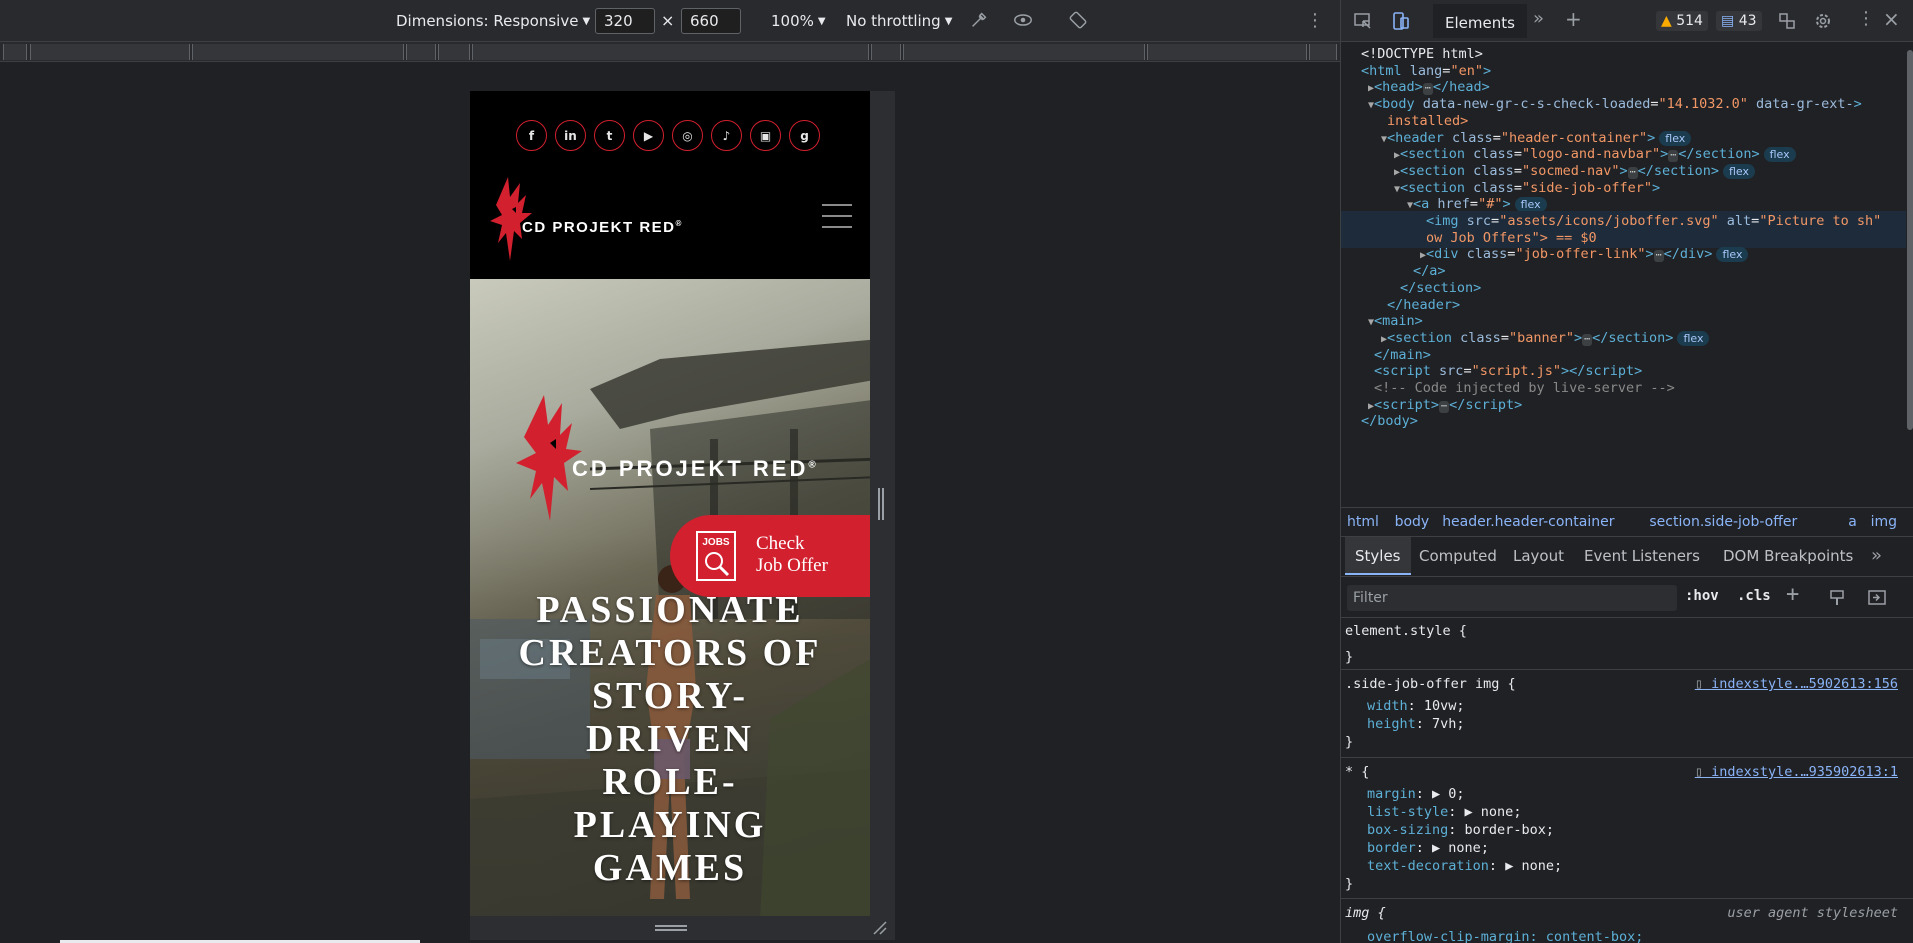  I want to click on dimensions-dropdown: Dimensions: Responsive ▼, so click(493, 21).